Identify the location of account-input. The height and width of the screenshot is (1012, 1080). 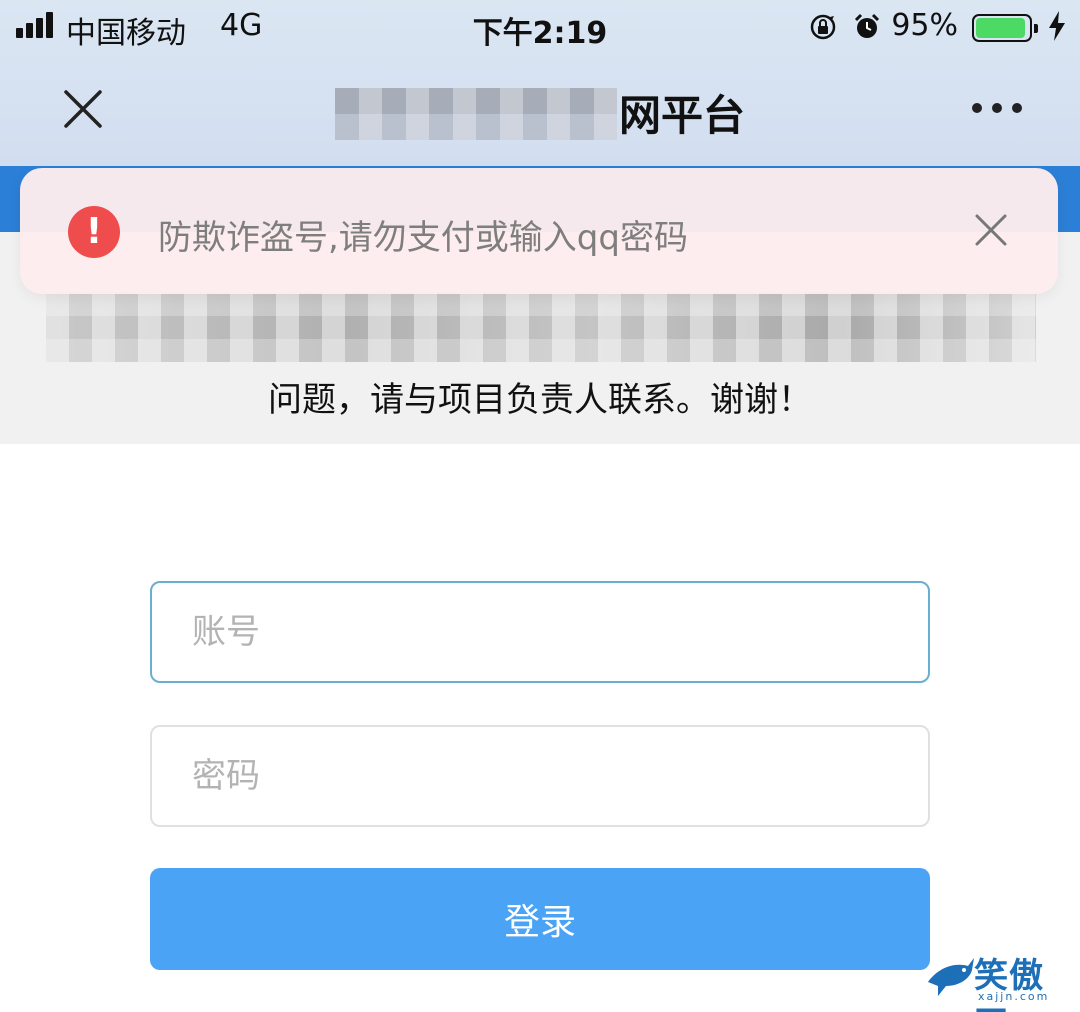
(540, 632).